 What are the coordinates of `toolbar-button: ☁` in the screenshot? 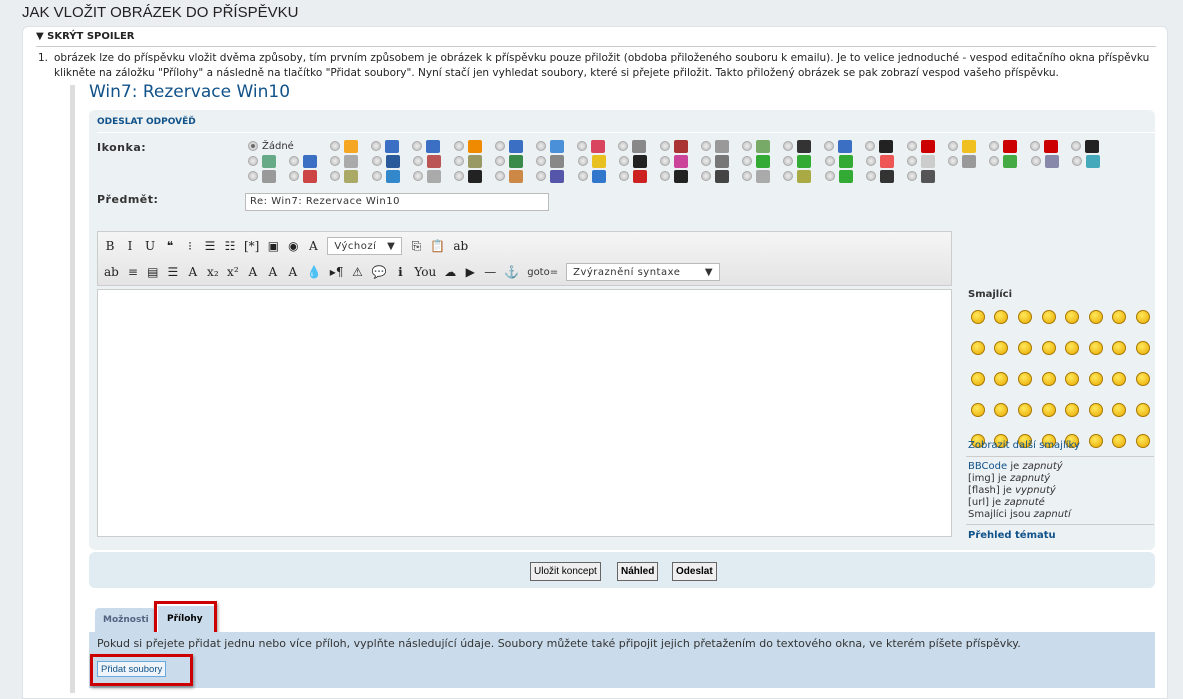 It's located at (450, 272).